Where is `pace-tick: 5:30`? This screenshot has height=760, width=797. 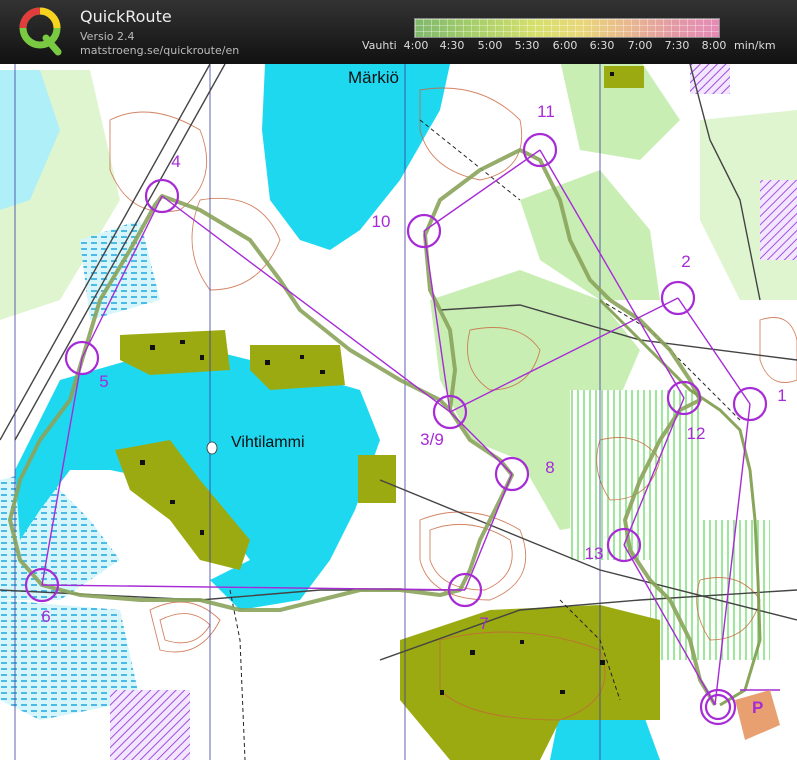
pace-tick: 5:30 is located at coordinates (527, 45).